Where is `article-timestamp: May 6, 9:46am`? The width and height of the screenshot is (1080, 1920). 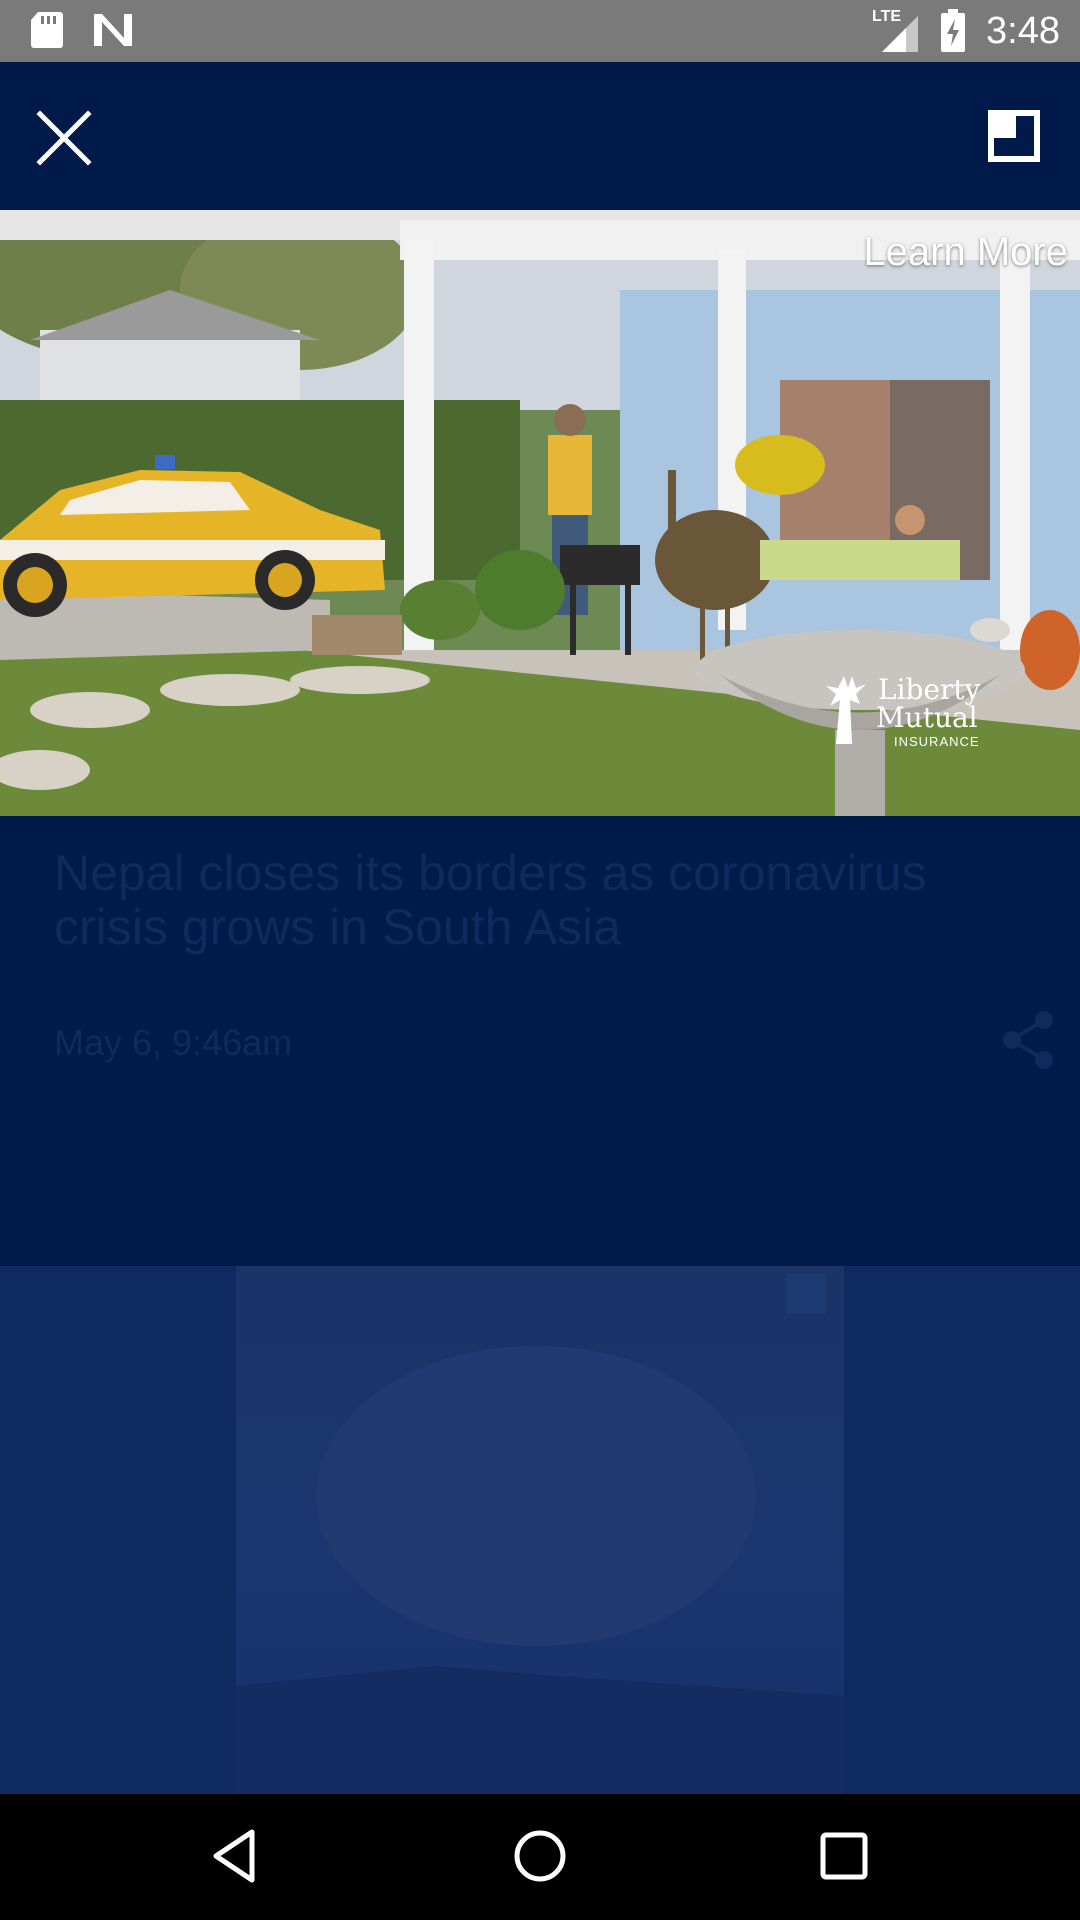 article-timestamp: May 6, 9:46am is located at coordinates (173, 1042).